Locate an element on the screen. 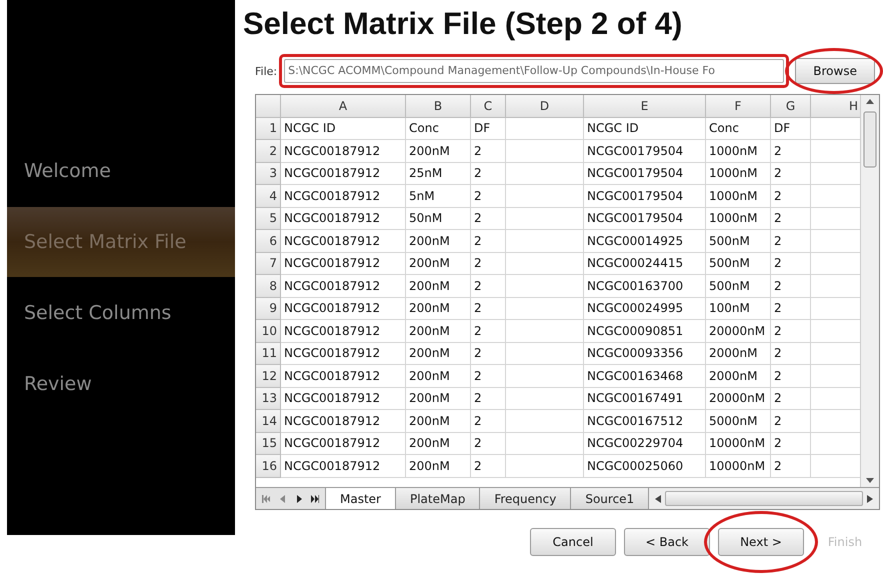 This screenshot has height=588, width=883. horizontal-scrollbar is located at coordinates (764, 498).